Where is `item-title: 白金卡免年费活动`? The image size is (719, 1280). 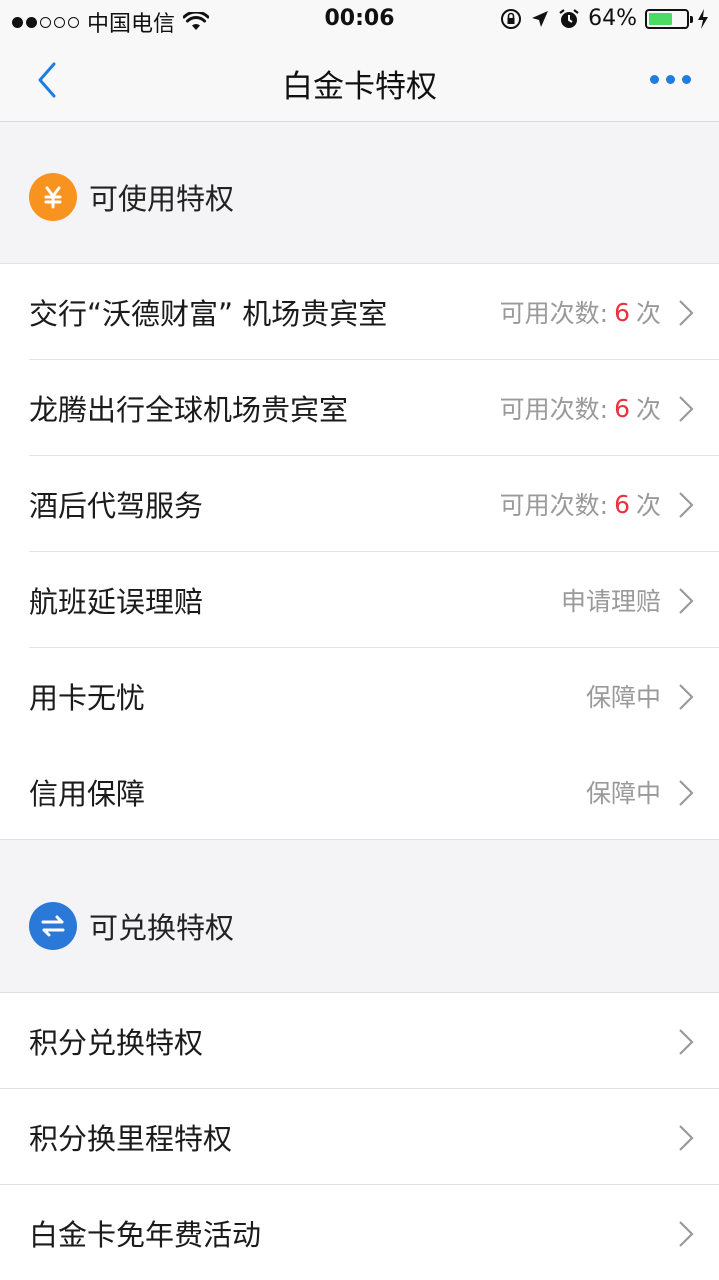
item-title: 白金卡免年费活动 is located at coordinates (145, 1235).